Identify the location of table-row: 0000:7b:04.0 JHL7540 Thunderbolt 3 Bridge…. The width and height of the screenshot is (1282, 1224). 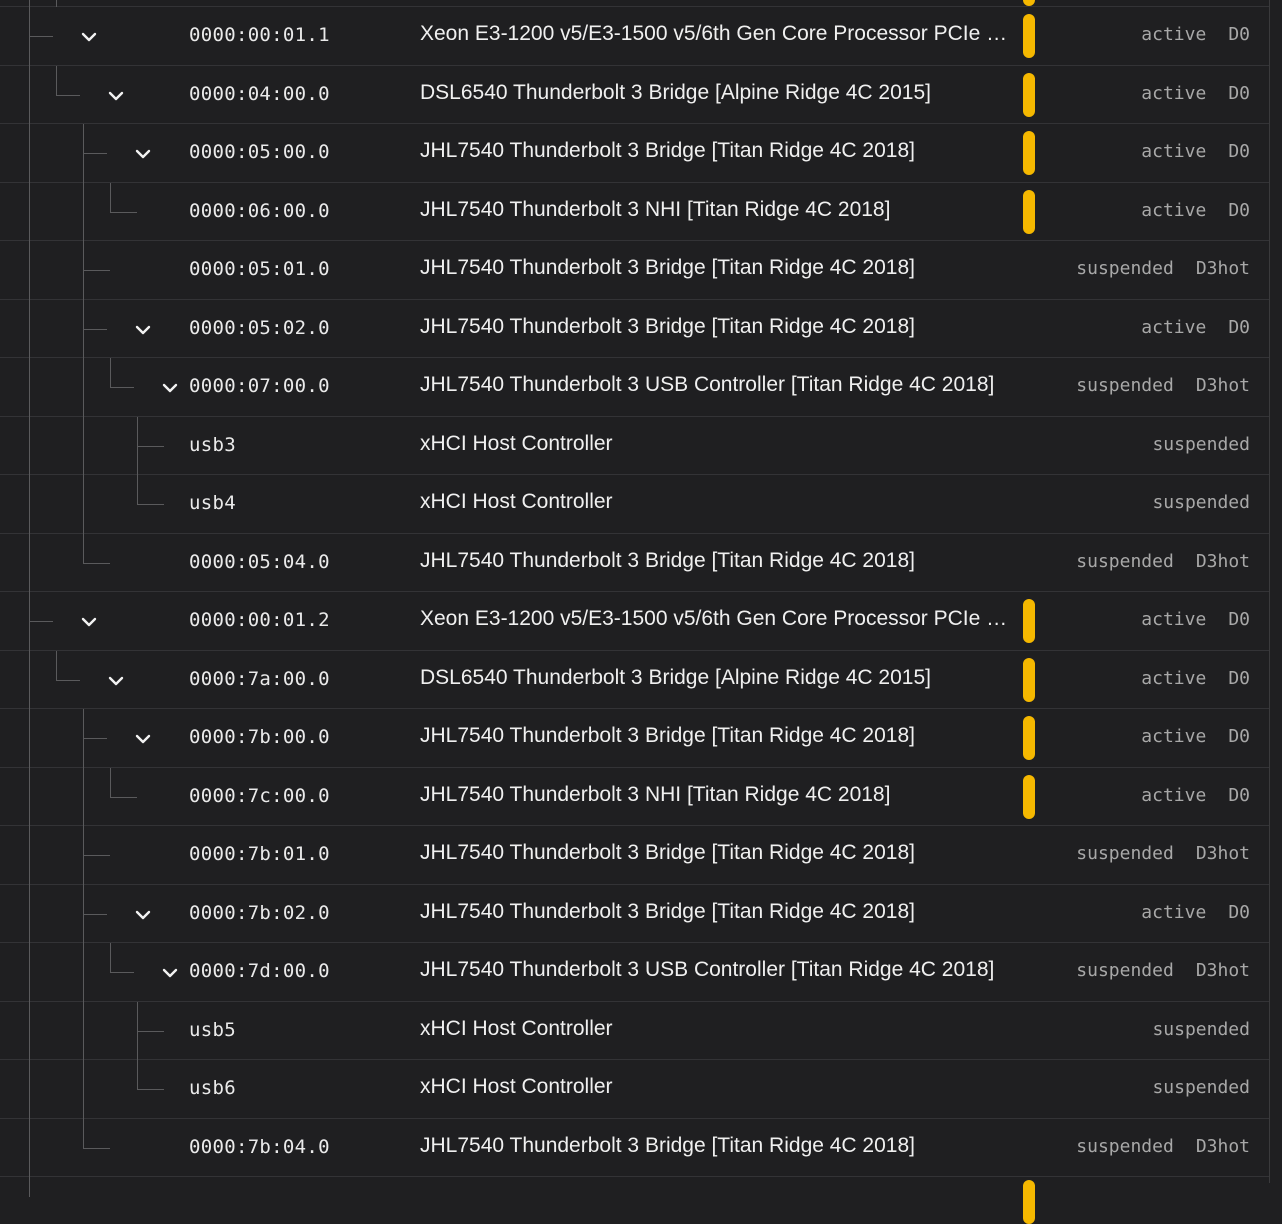
(635, 1147).